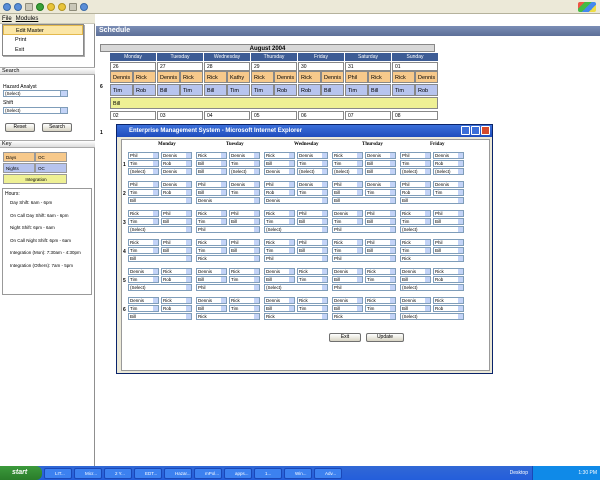  I want to click on maximize-icon, so click(475, 130).